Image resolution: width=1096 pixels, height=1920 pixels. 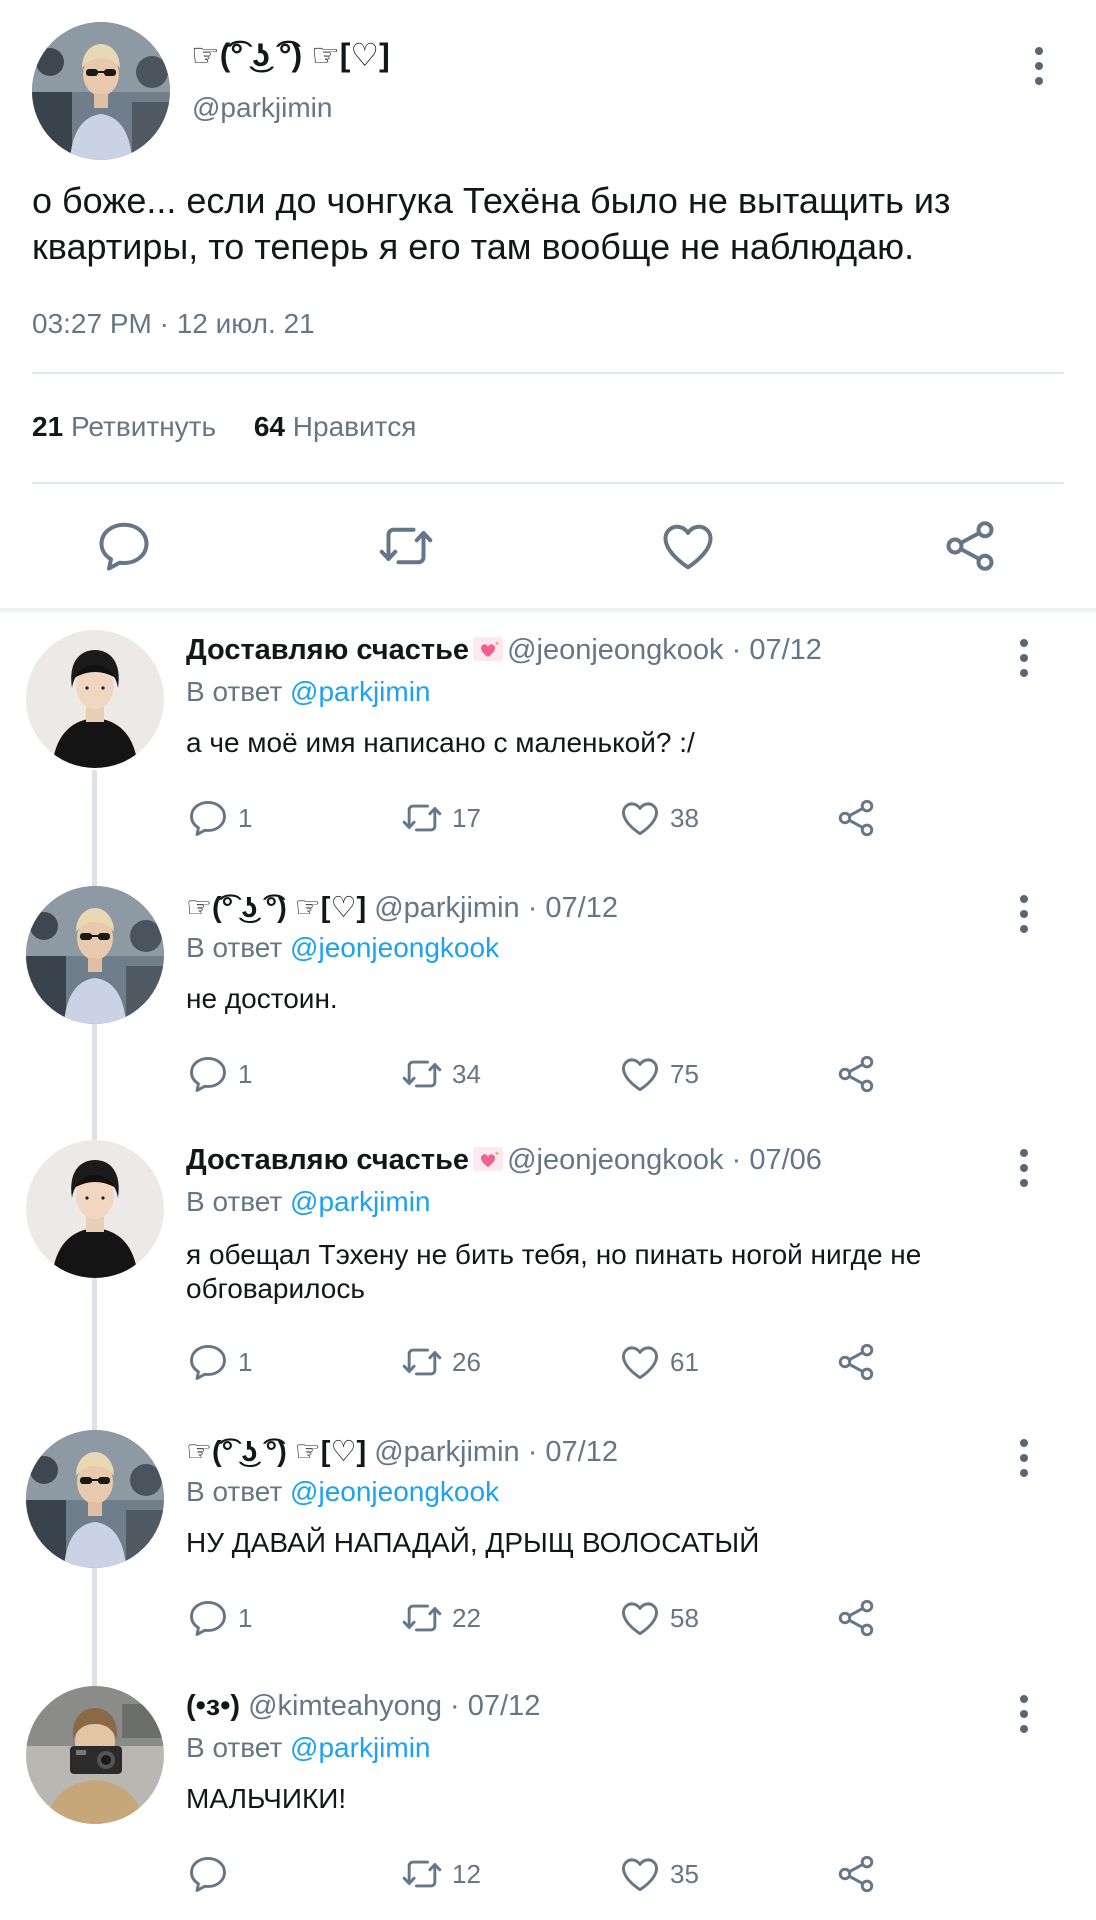 I want to click on retweet-button: 34, so click(x=440, y=1074).